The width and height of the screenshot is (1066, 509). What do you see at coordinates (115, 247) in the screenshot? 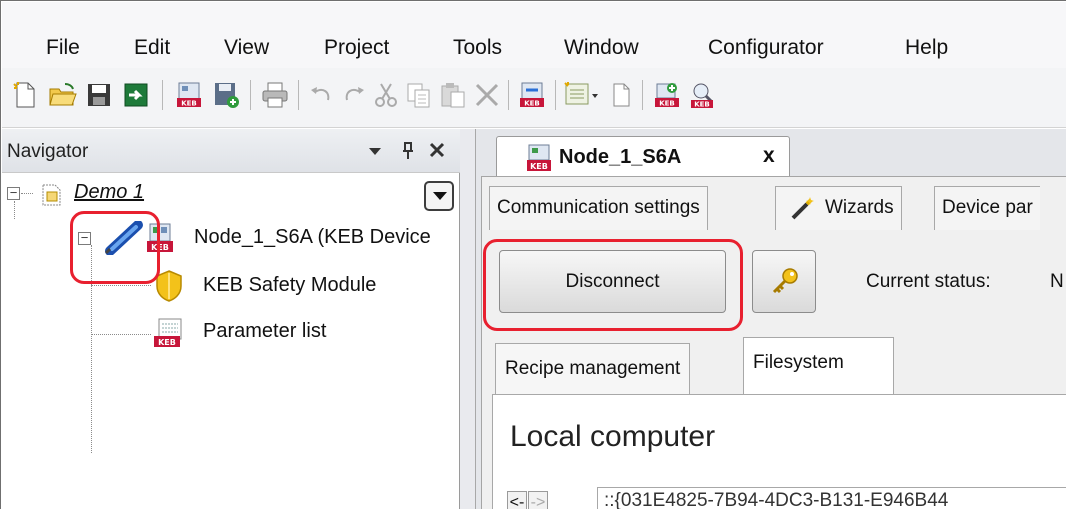
I see `highlight-connection-icon` at bounding box center [115, 247].